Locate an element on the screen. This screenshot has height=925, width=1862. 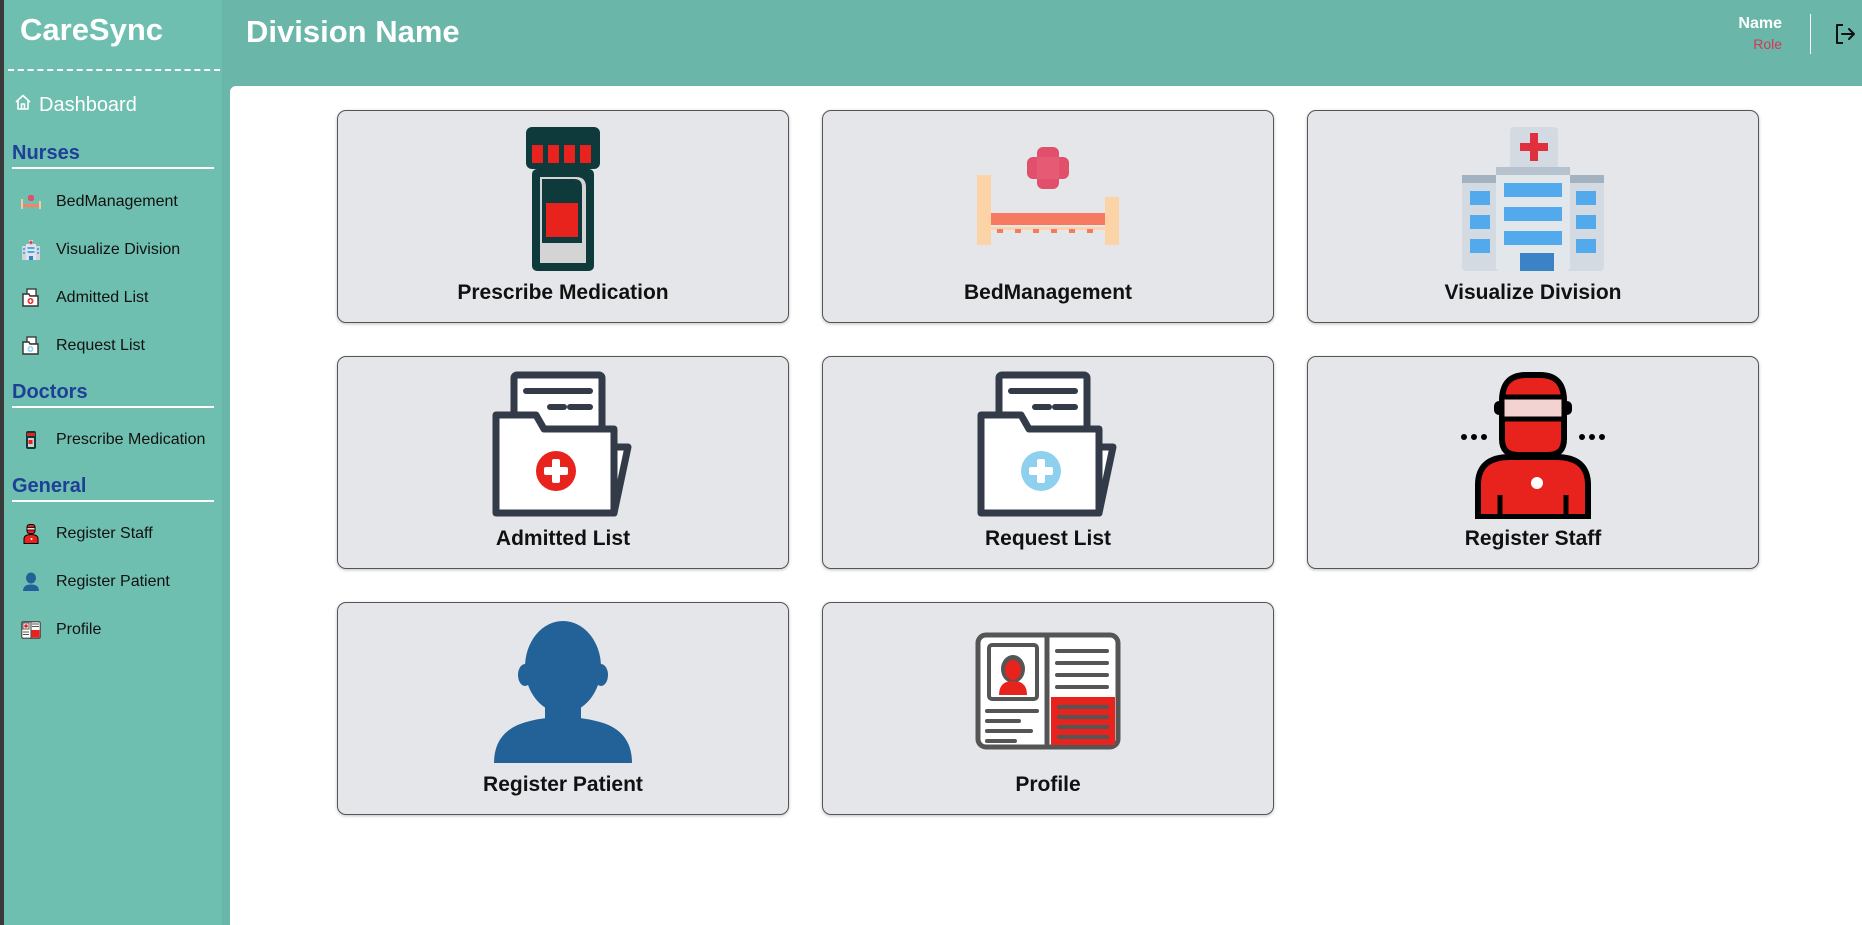
card-label: Visualize Division is located at coordinates (1533, 292).